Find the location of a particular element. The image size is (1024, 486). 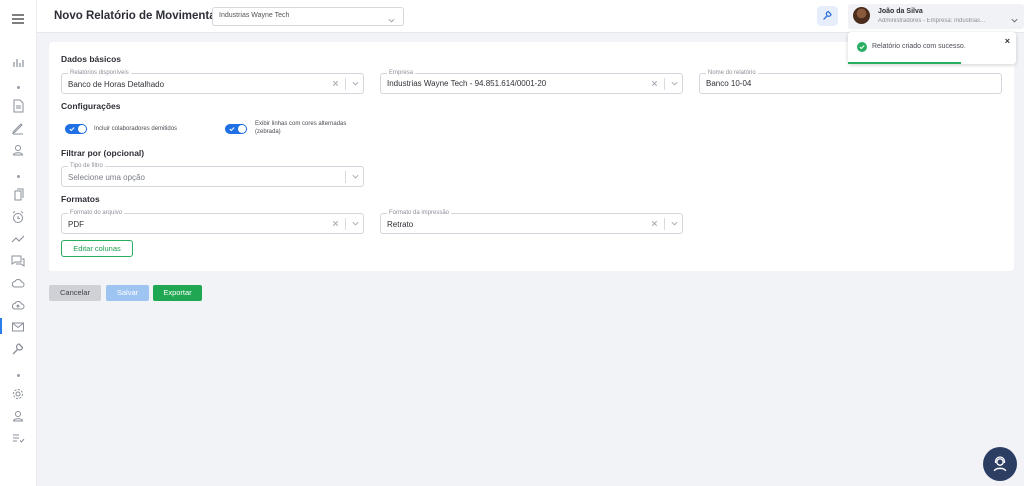

chart-icon is located at coordinates (18, 62).